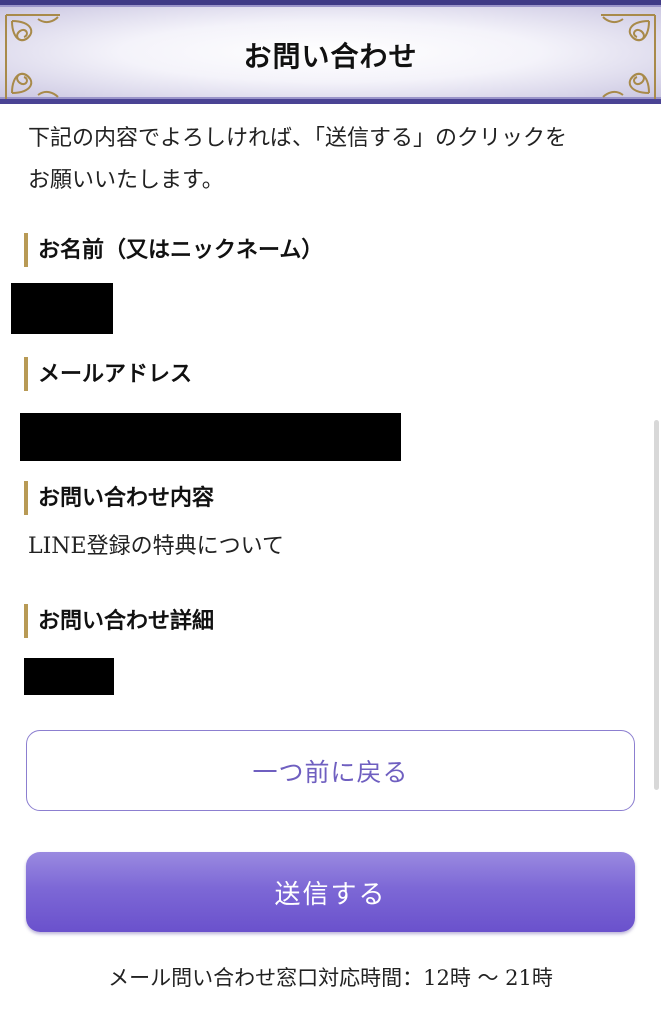 The height and width of the screenshot is (1024, 661). What do you see at coordinates (119, 621) in the screenshot?
I see `inquiry-detail-label: お問い合わせ詳細` at bounding box center [119, 621].